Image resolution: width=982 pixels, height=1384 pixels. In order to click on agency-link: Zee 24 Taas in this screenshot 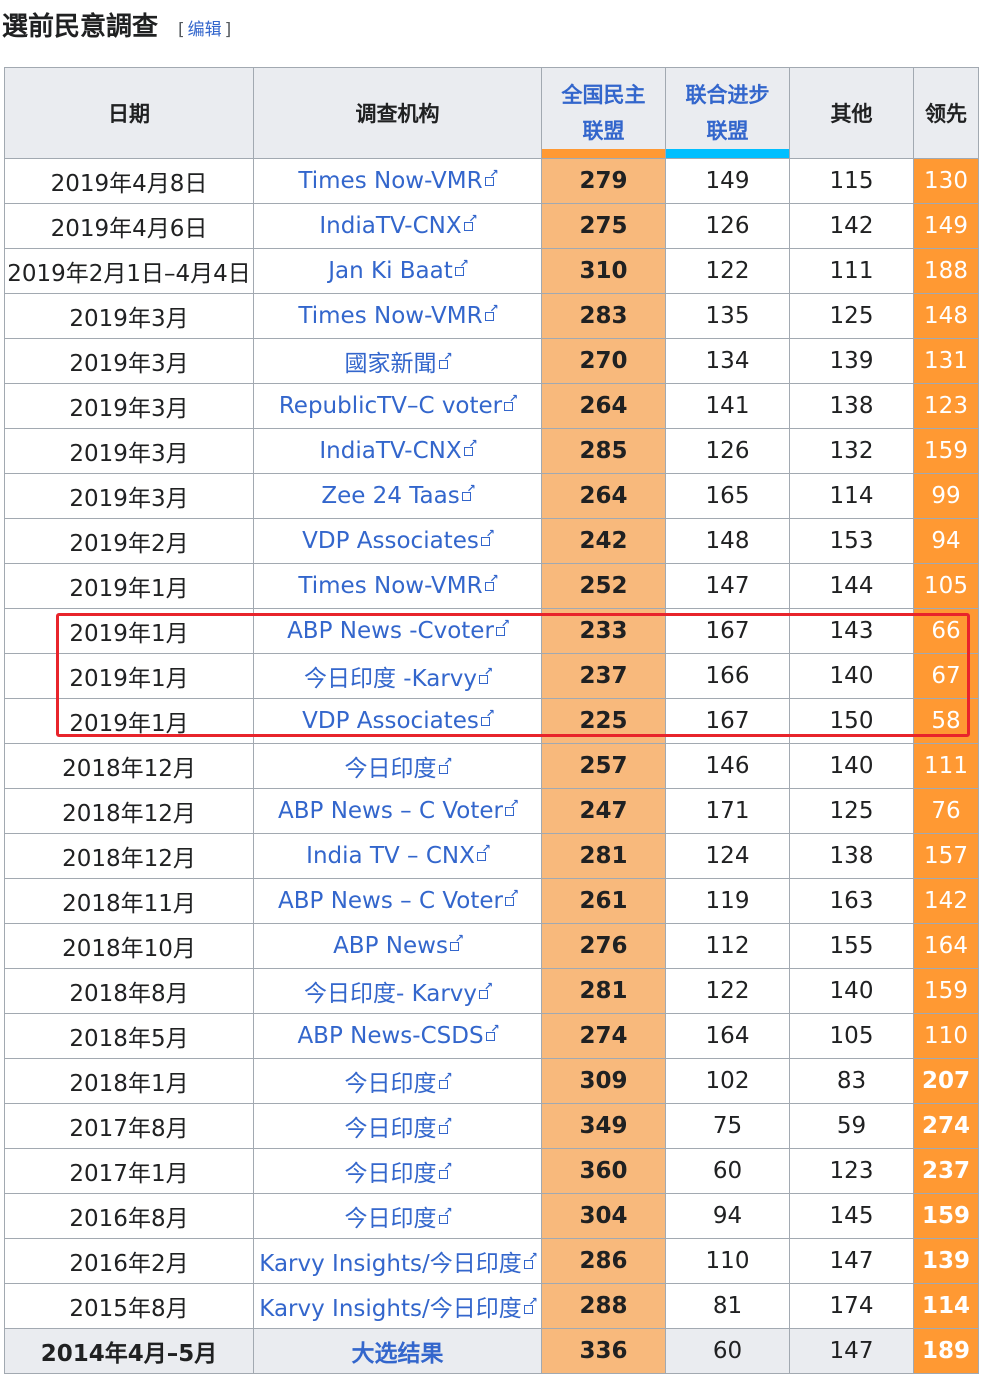, I will do `click(398, 495)`.